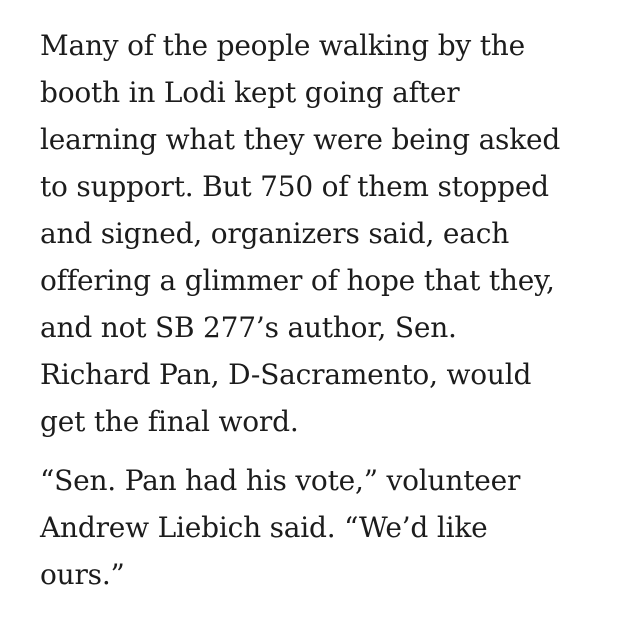  Describe the element at coordinates (275, 233) in the screenshot. I see `paragraph-line: and signed, organizers said, each` at that location.